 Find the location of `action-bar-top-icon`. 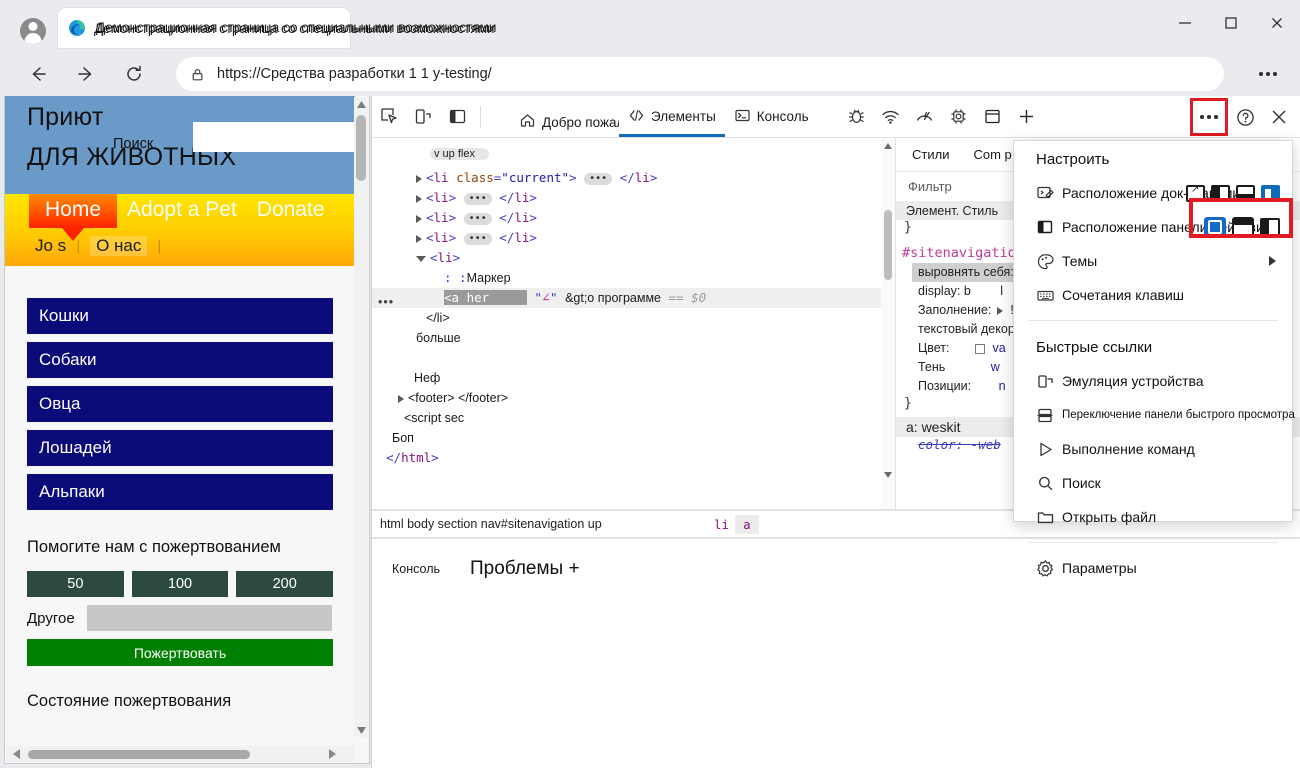

action-bar-top-icon is located at coordinates (1243, 227).